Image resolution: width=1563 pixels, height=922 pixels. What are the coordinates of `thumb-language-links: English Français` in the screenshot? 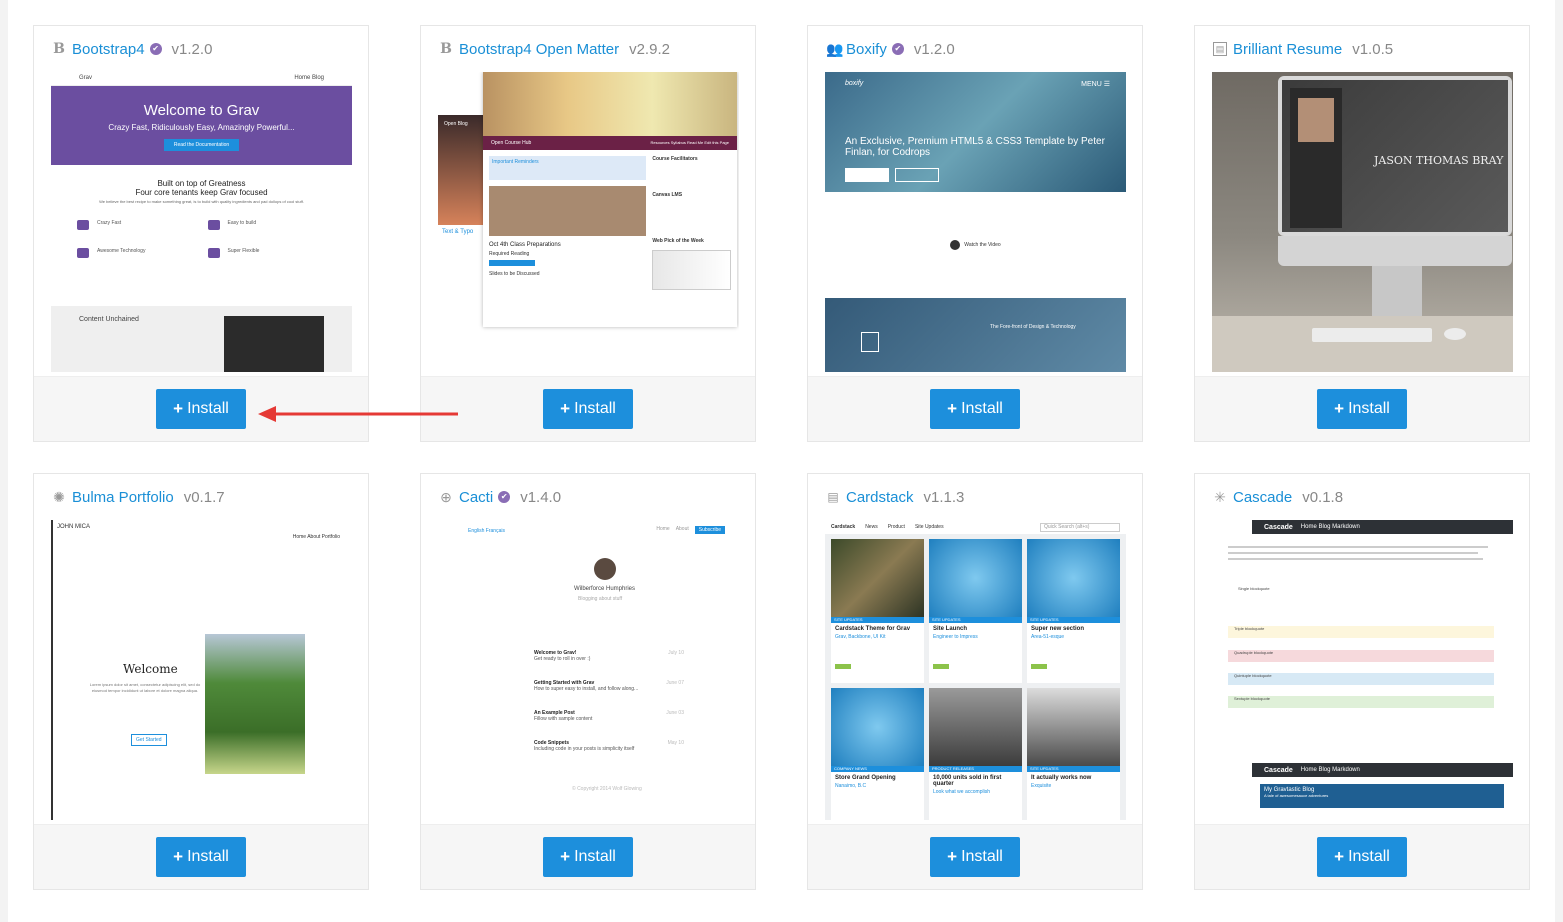 It's located at (486, 531).